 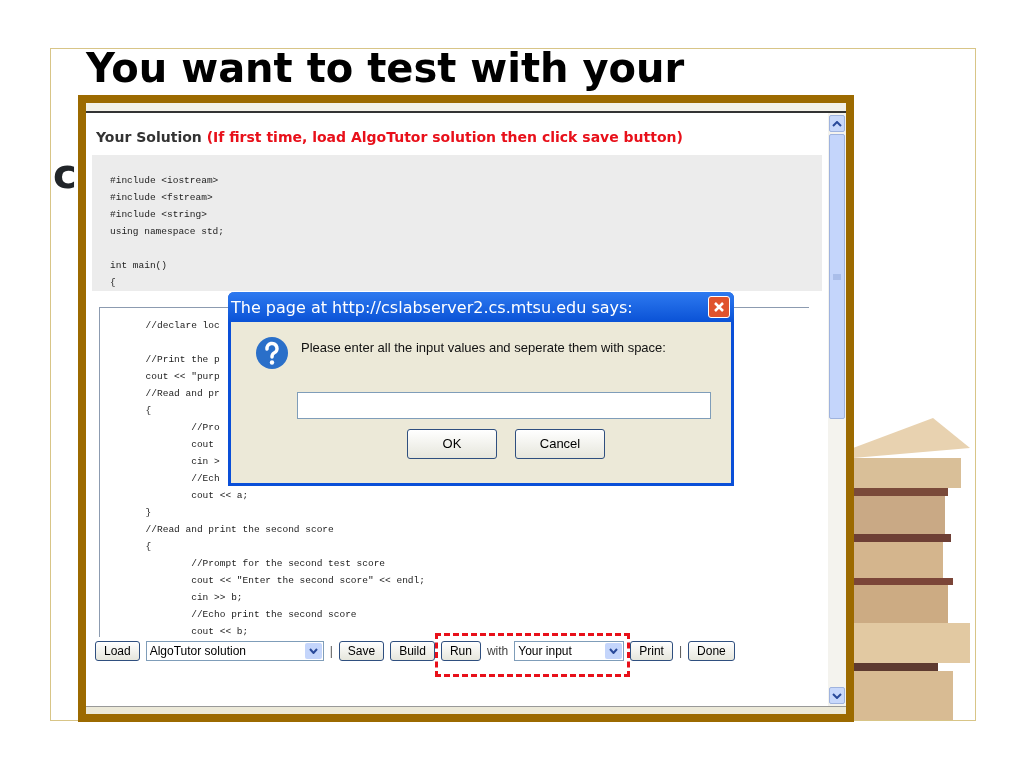 I want to click on with-label: with, so click(x=497, y=651).